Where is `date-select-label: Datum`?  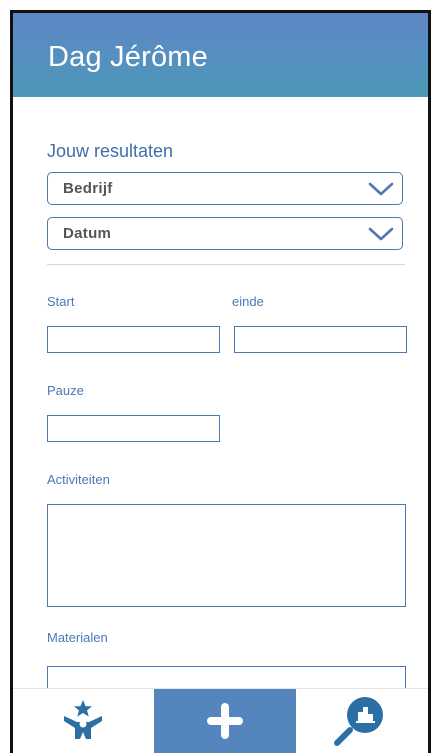 date-select-label: Datum is located at coordinates (87, 233).